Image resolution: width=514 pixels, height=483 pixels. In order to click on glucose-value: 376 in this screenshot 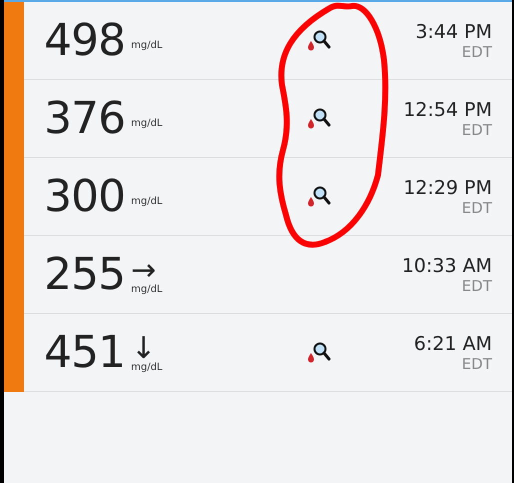, I will do `click(84, 118)`.